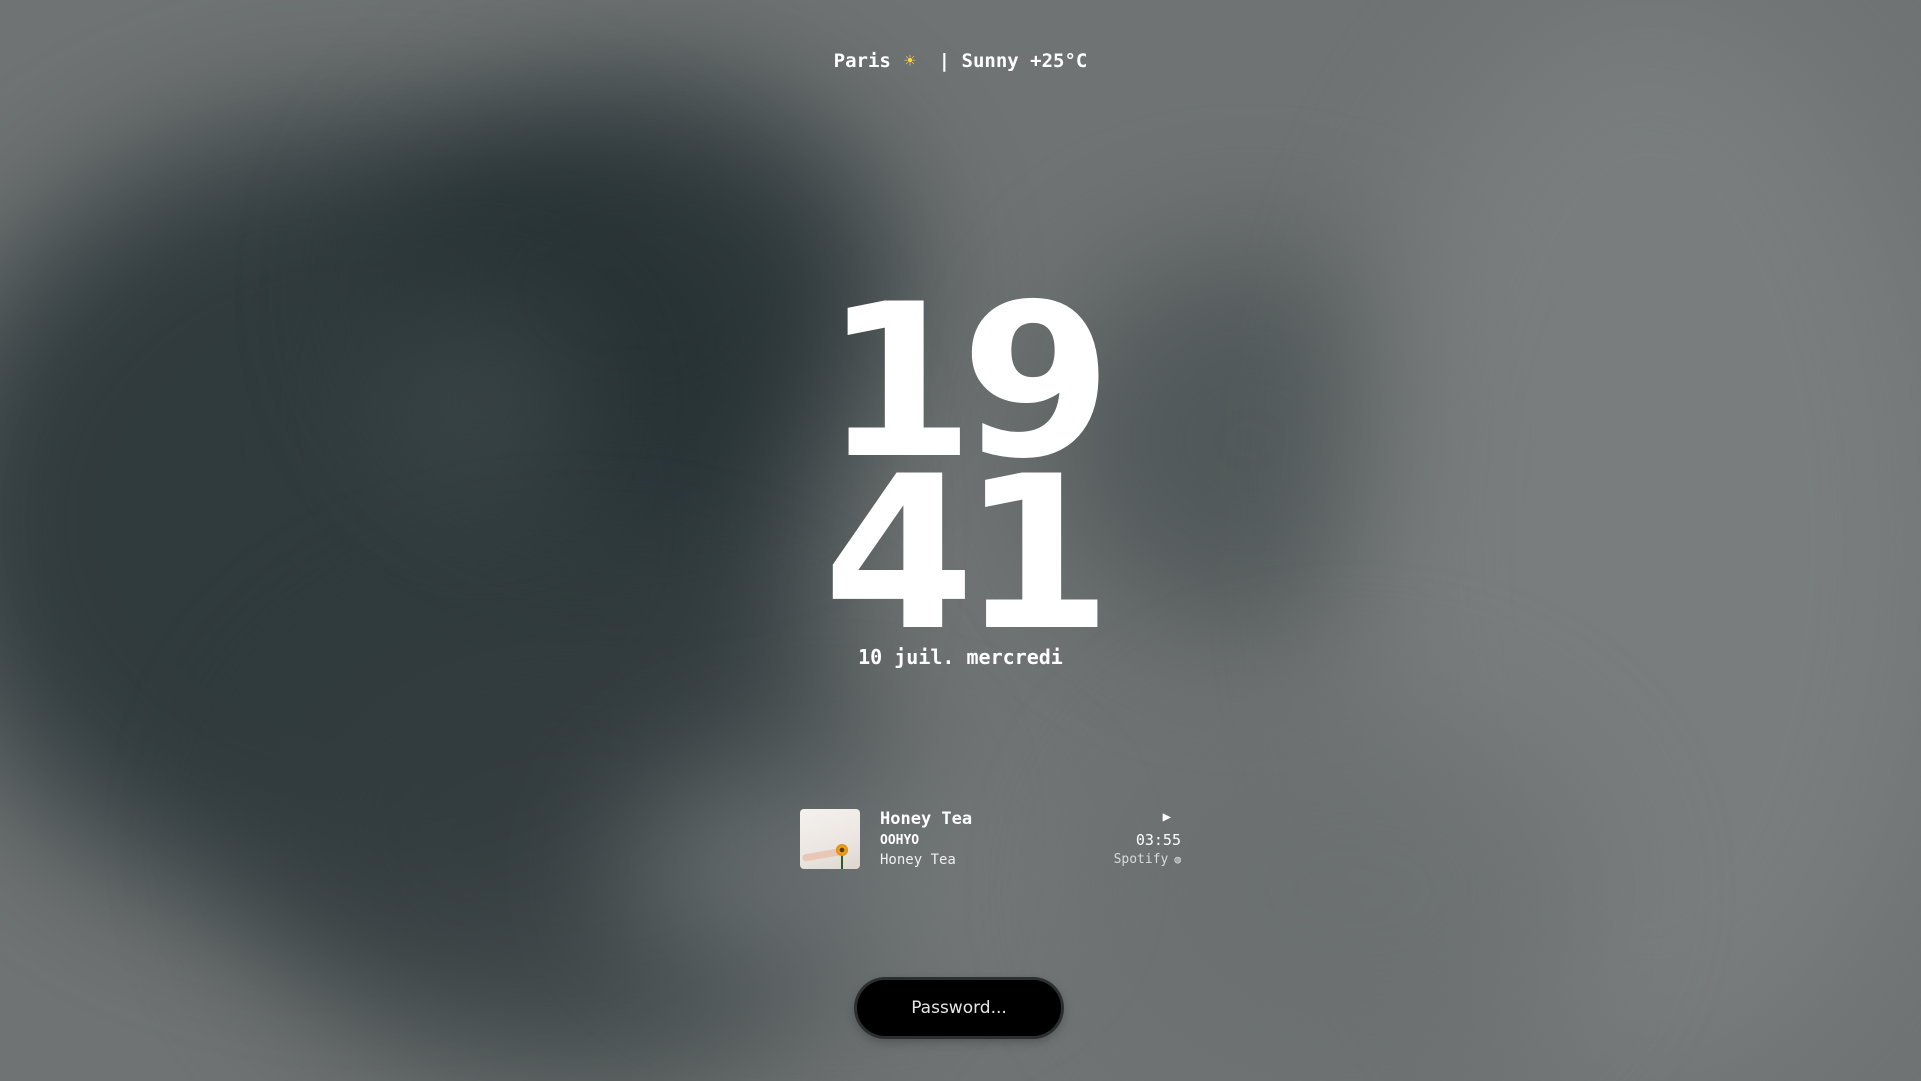  Describe the element at coordinates (1167, 817) in the screenshot. I see `play-button: ▶` at that location.